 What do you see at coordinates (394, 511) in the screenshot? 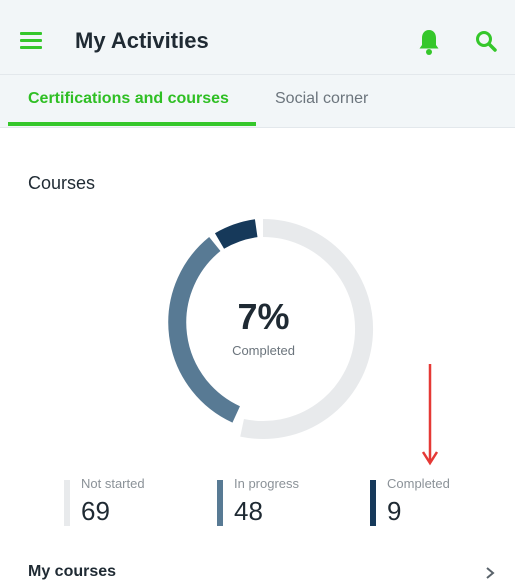
I see `stat-value: 9` at bounding box center [394, 511].